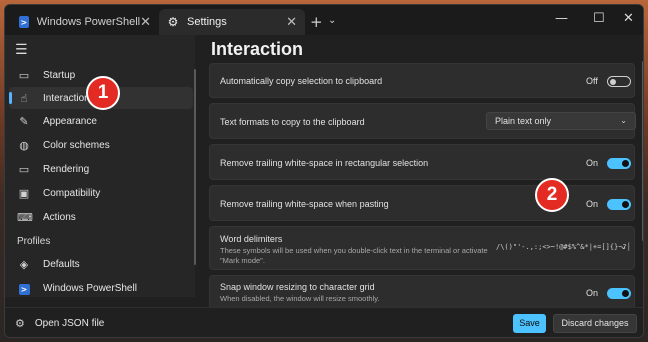  Describe the element at coordinates (24, 98) in the screenshot. I see `interaction-icon: ☝` at that location.